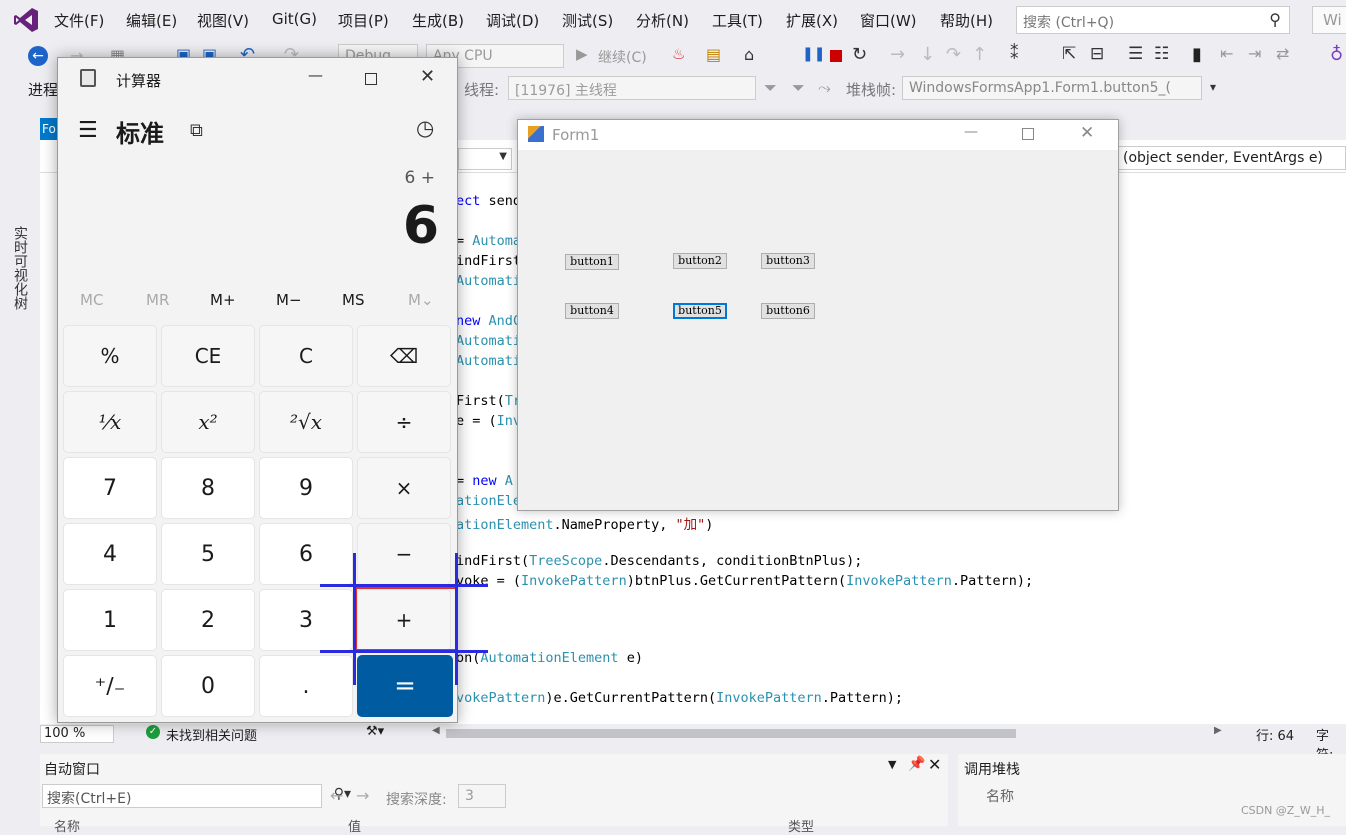 The image size is (1346, 835). Describe the element at coordinates (512, 20) in the screenshot. I see `menu-debug: 调试(D)` at that location.